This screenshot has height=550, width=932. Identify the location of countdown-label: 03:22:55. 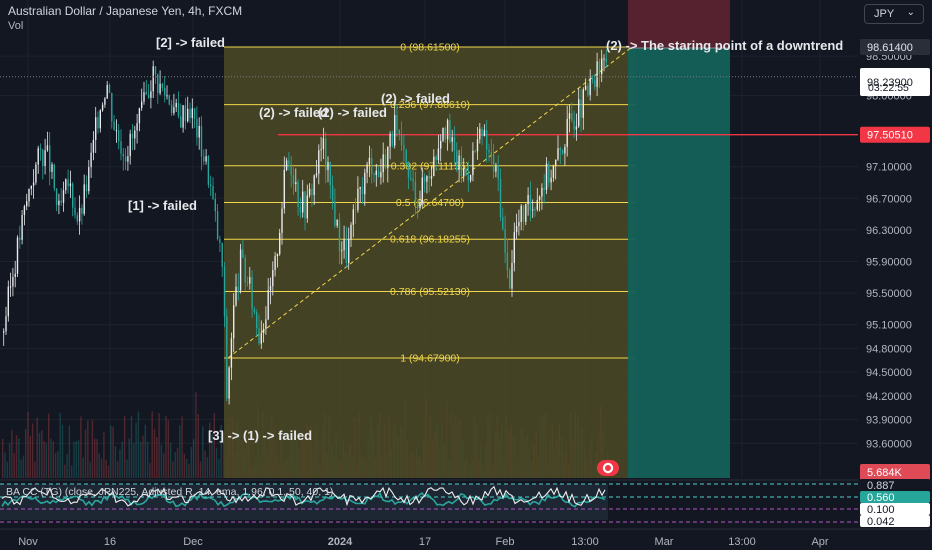
(888, 88).